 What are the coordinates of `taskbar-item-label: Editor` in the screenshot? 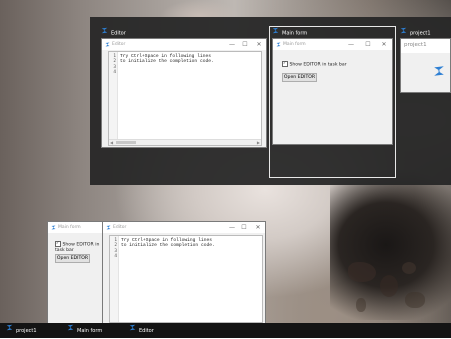 It's located at (146, 331).